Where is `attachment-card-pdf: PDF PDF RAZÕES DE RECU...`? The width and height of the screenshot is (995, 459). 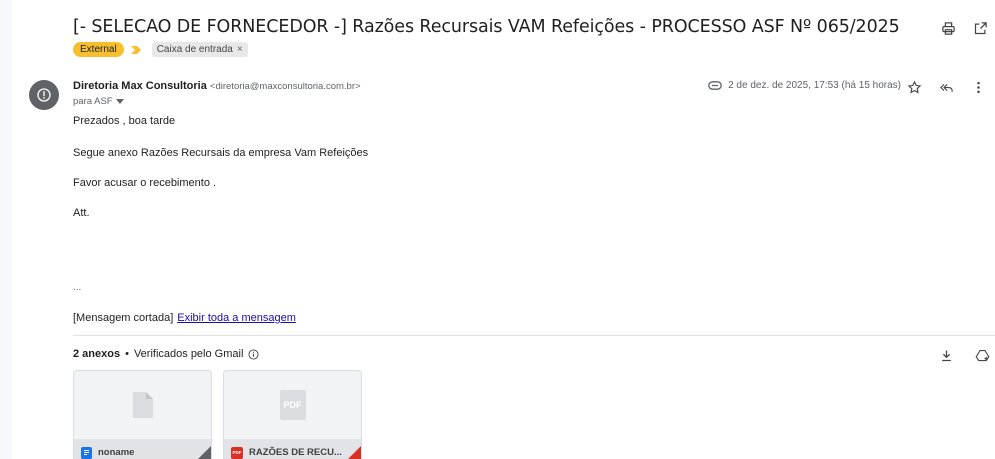 attachment-card-pdf: PDF PDF RAZÕES DE RECU... is located at coordinates (292, 414).